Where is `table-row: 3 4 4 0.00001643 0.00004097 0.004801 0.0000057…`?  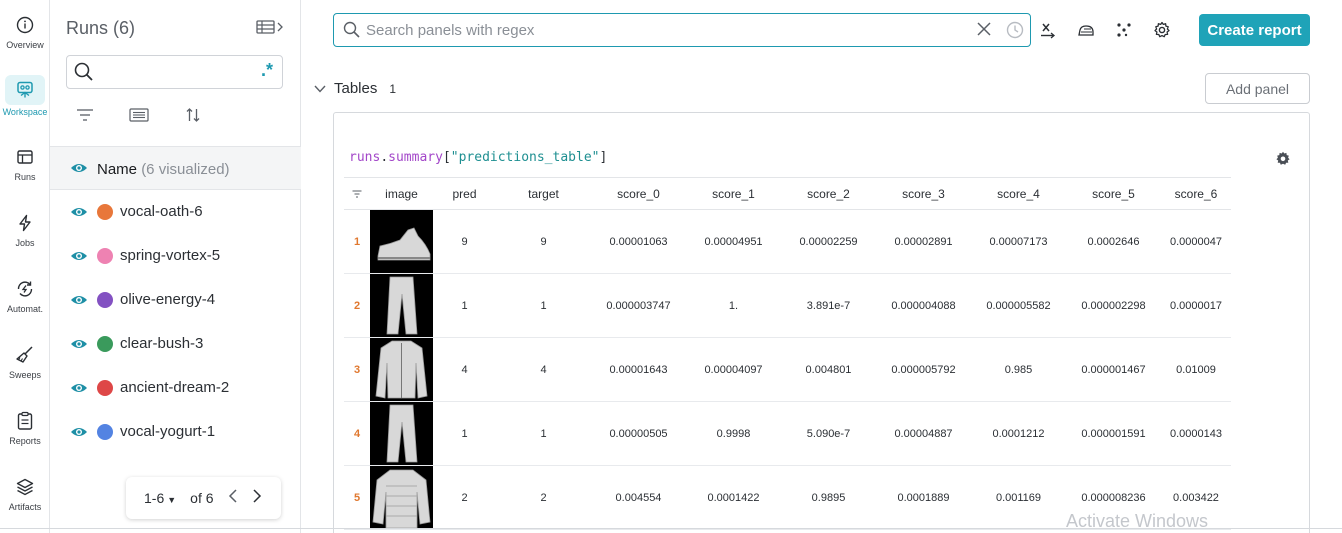
table-row: 3 4 4 0.00001643 0.00004097 0.004801 0.0000057… is located at coordinates (787, 369).